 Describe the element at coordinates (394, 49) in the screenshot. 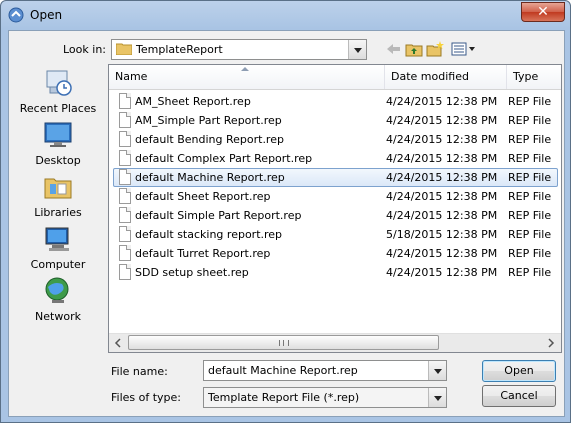

I see `back-icon` at that location.